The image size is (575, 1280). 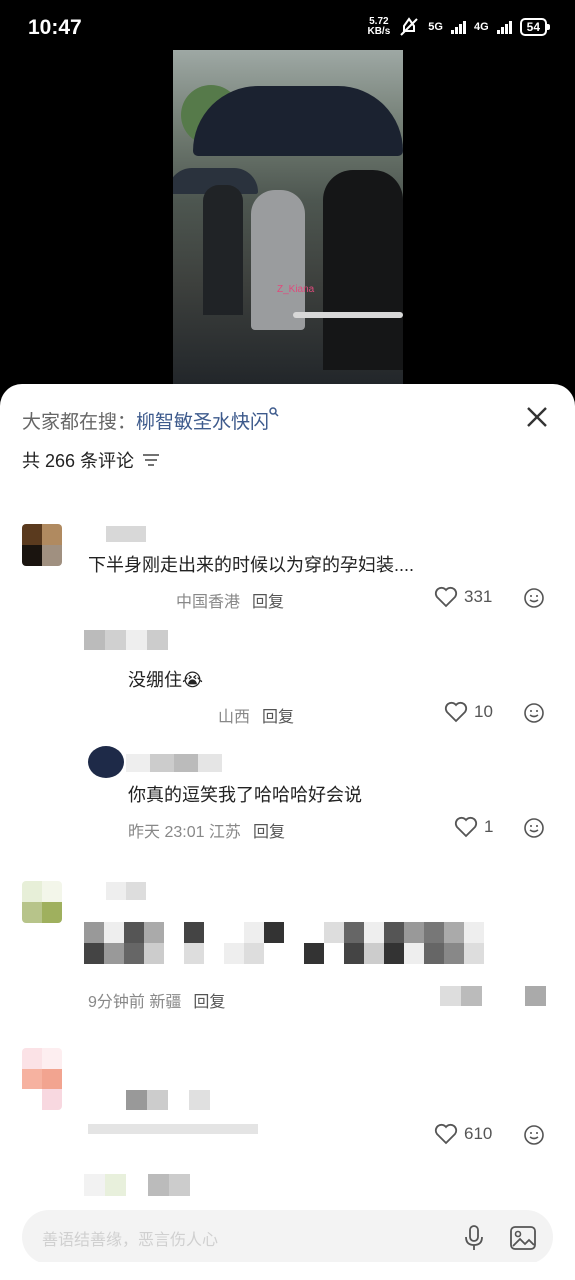 What do you see at coordinates (474, 1238) in the screenshot?
I see `mic-icon` at bounding box center [474, 1238].